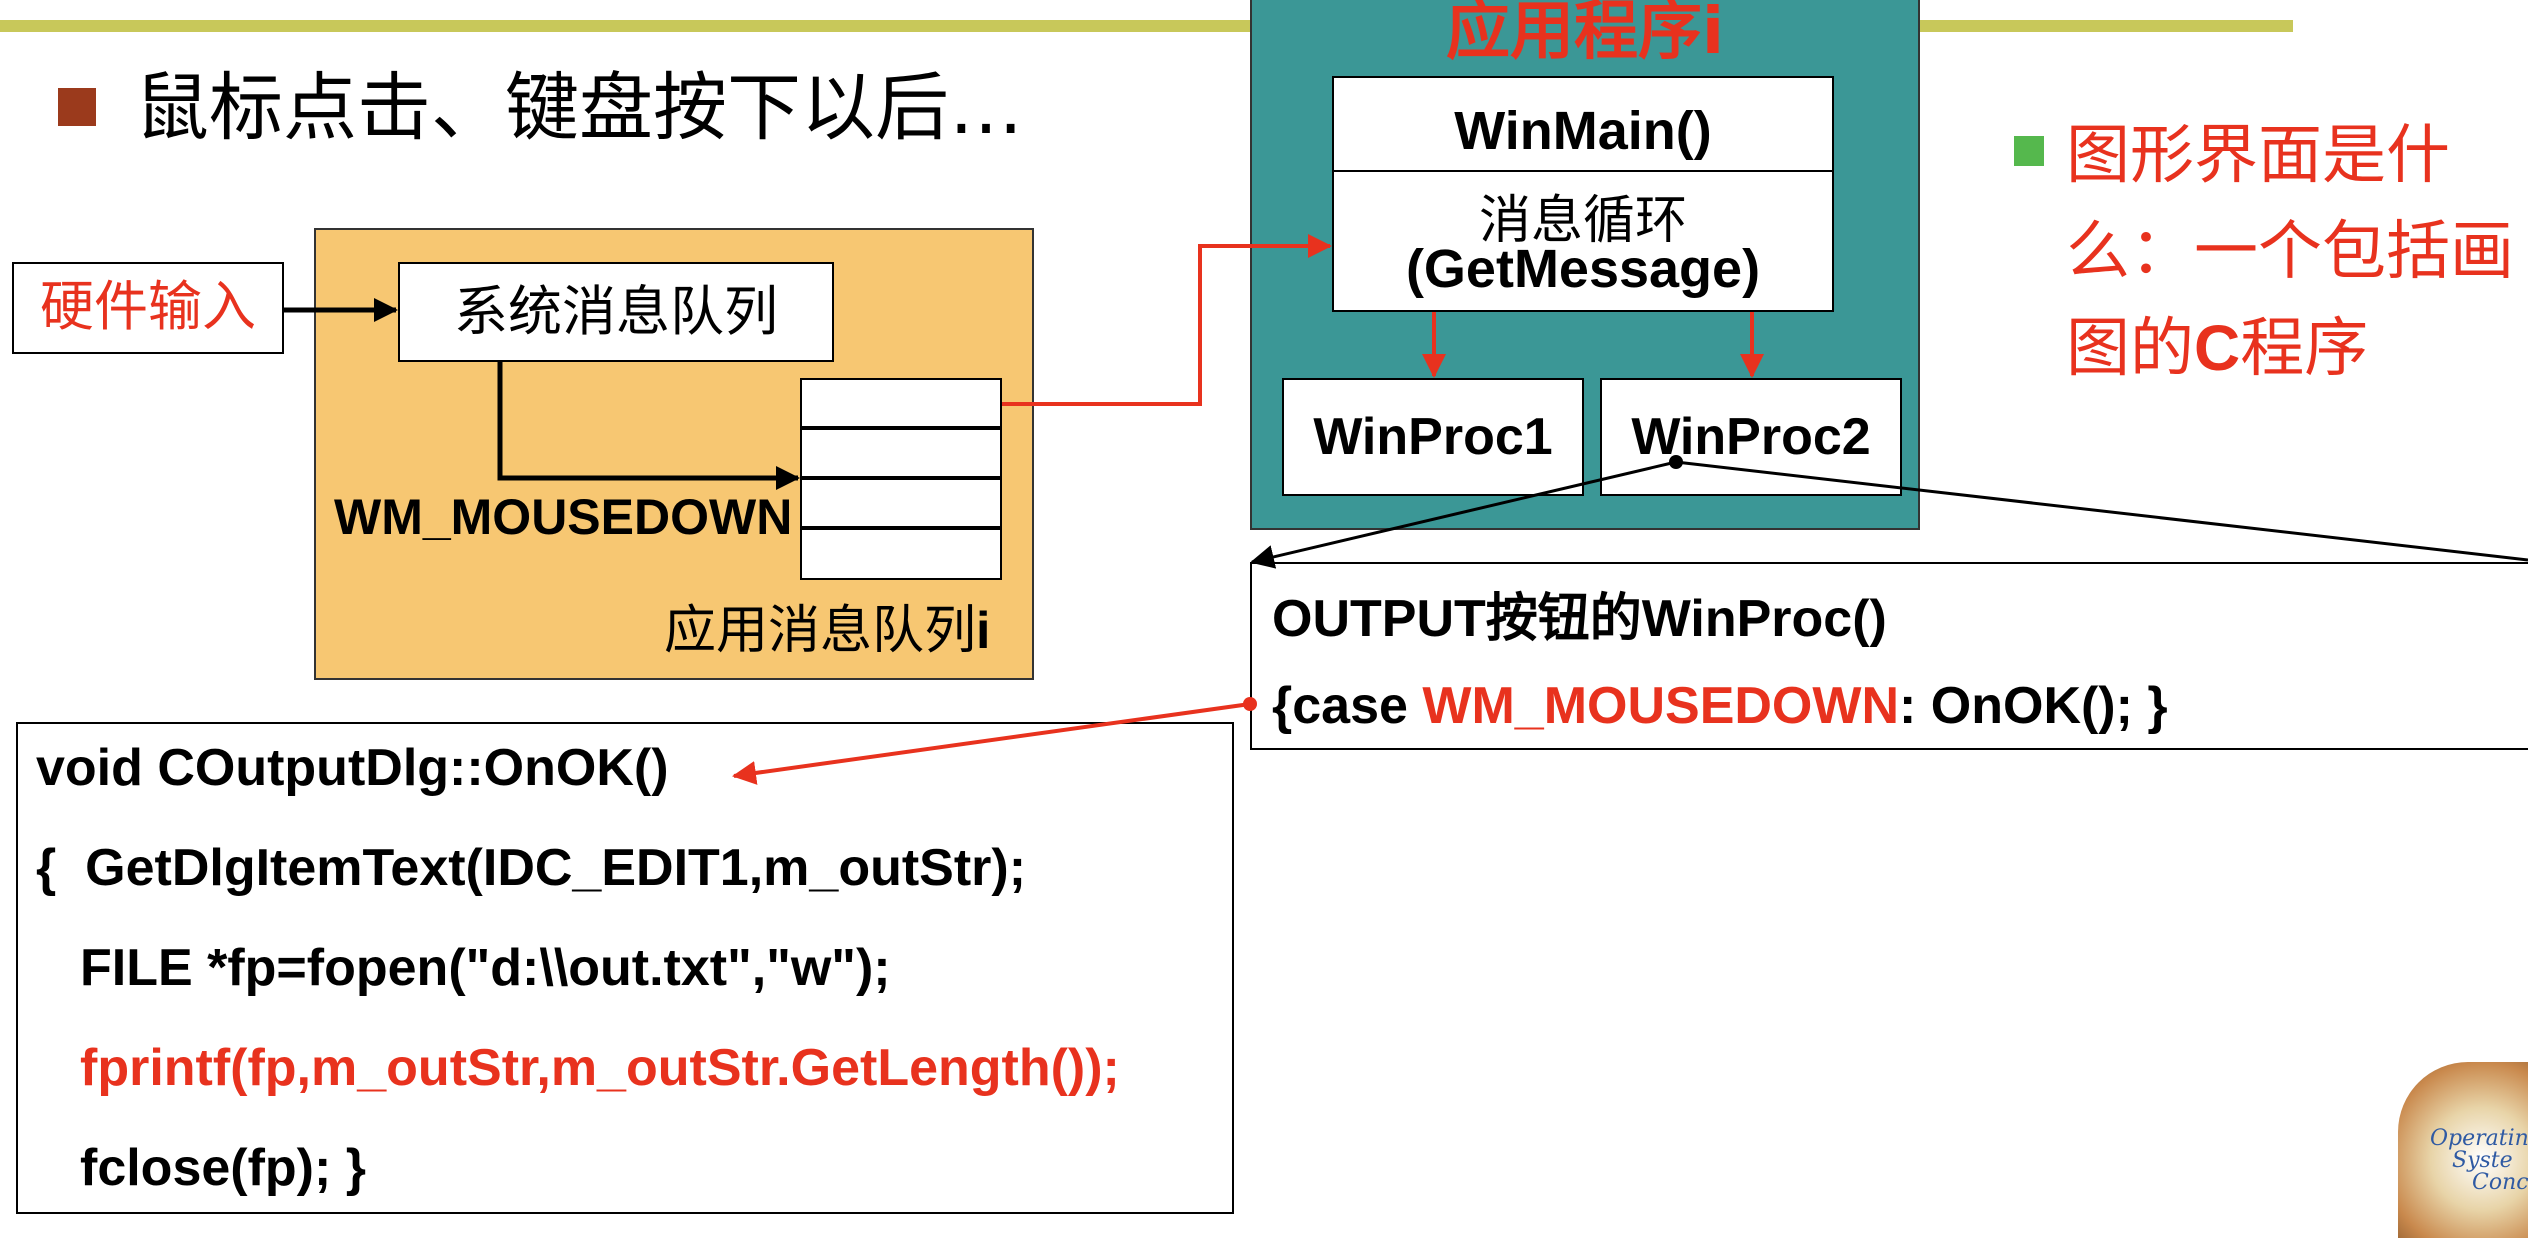 This screenshot has width=2528, height=1238. I want to click on system-to-app-queue-arrow, so click(648, 426).